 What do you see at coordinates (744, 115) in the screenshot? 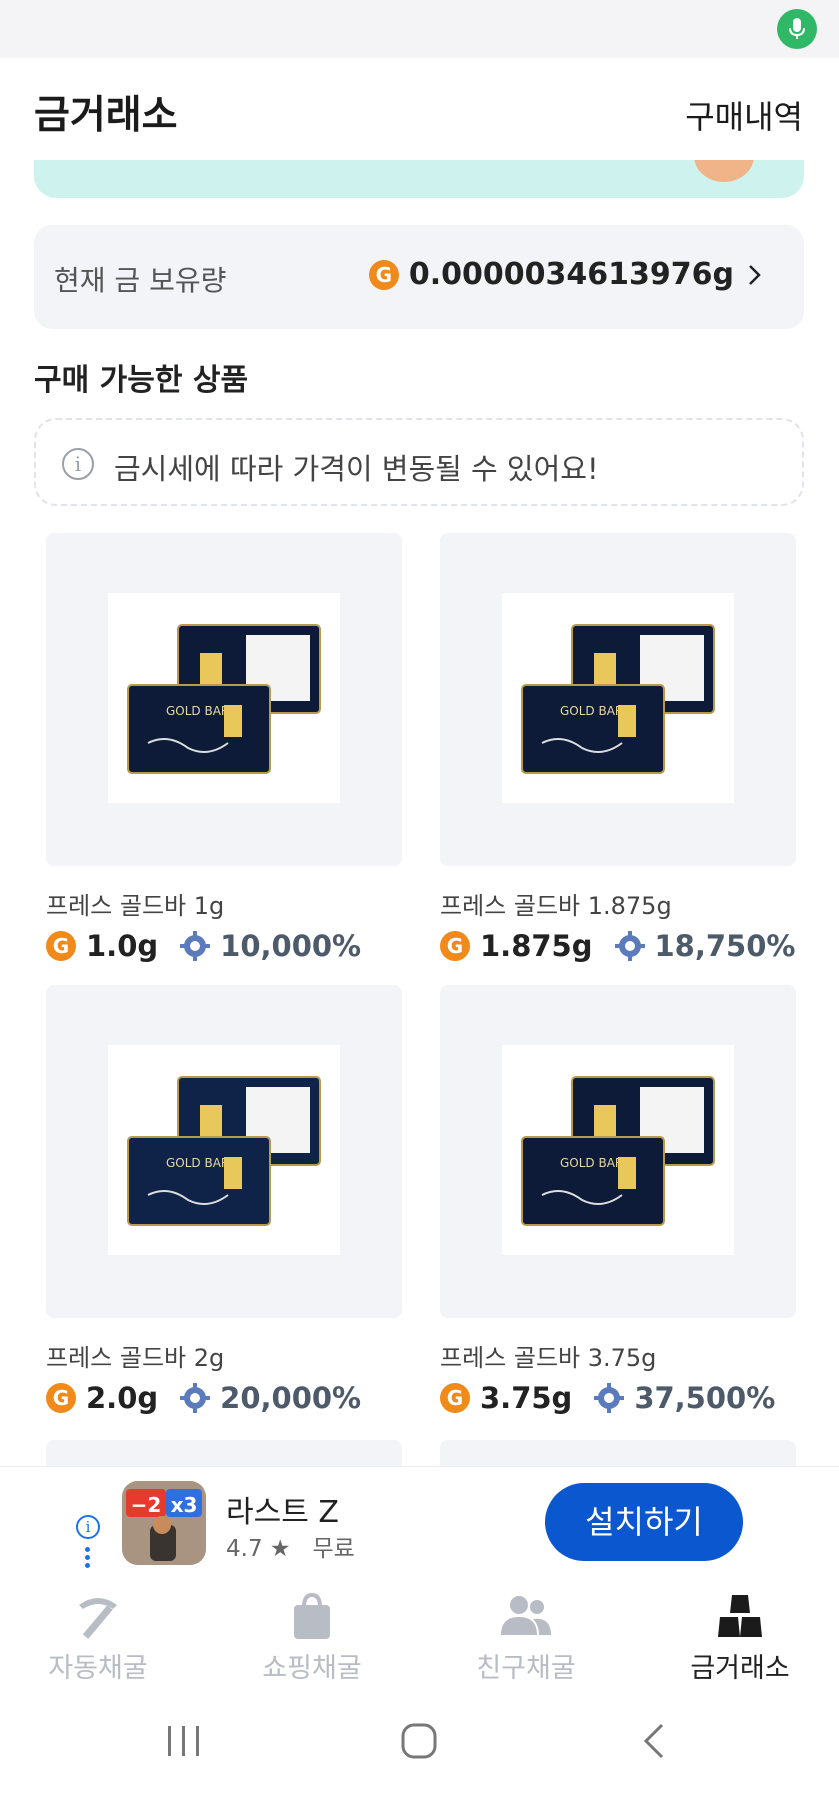
I see `purchase-history-link: 구매내역` at bounding box center [744, 115].